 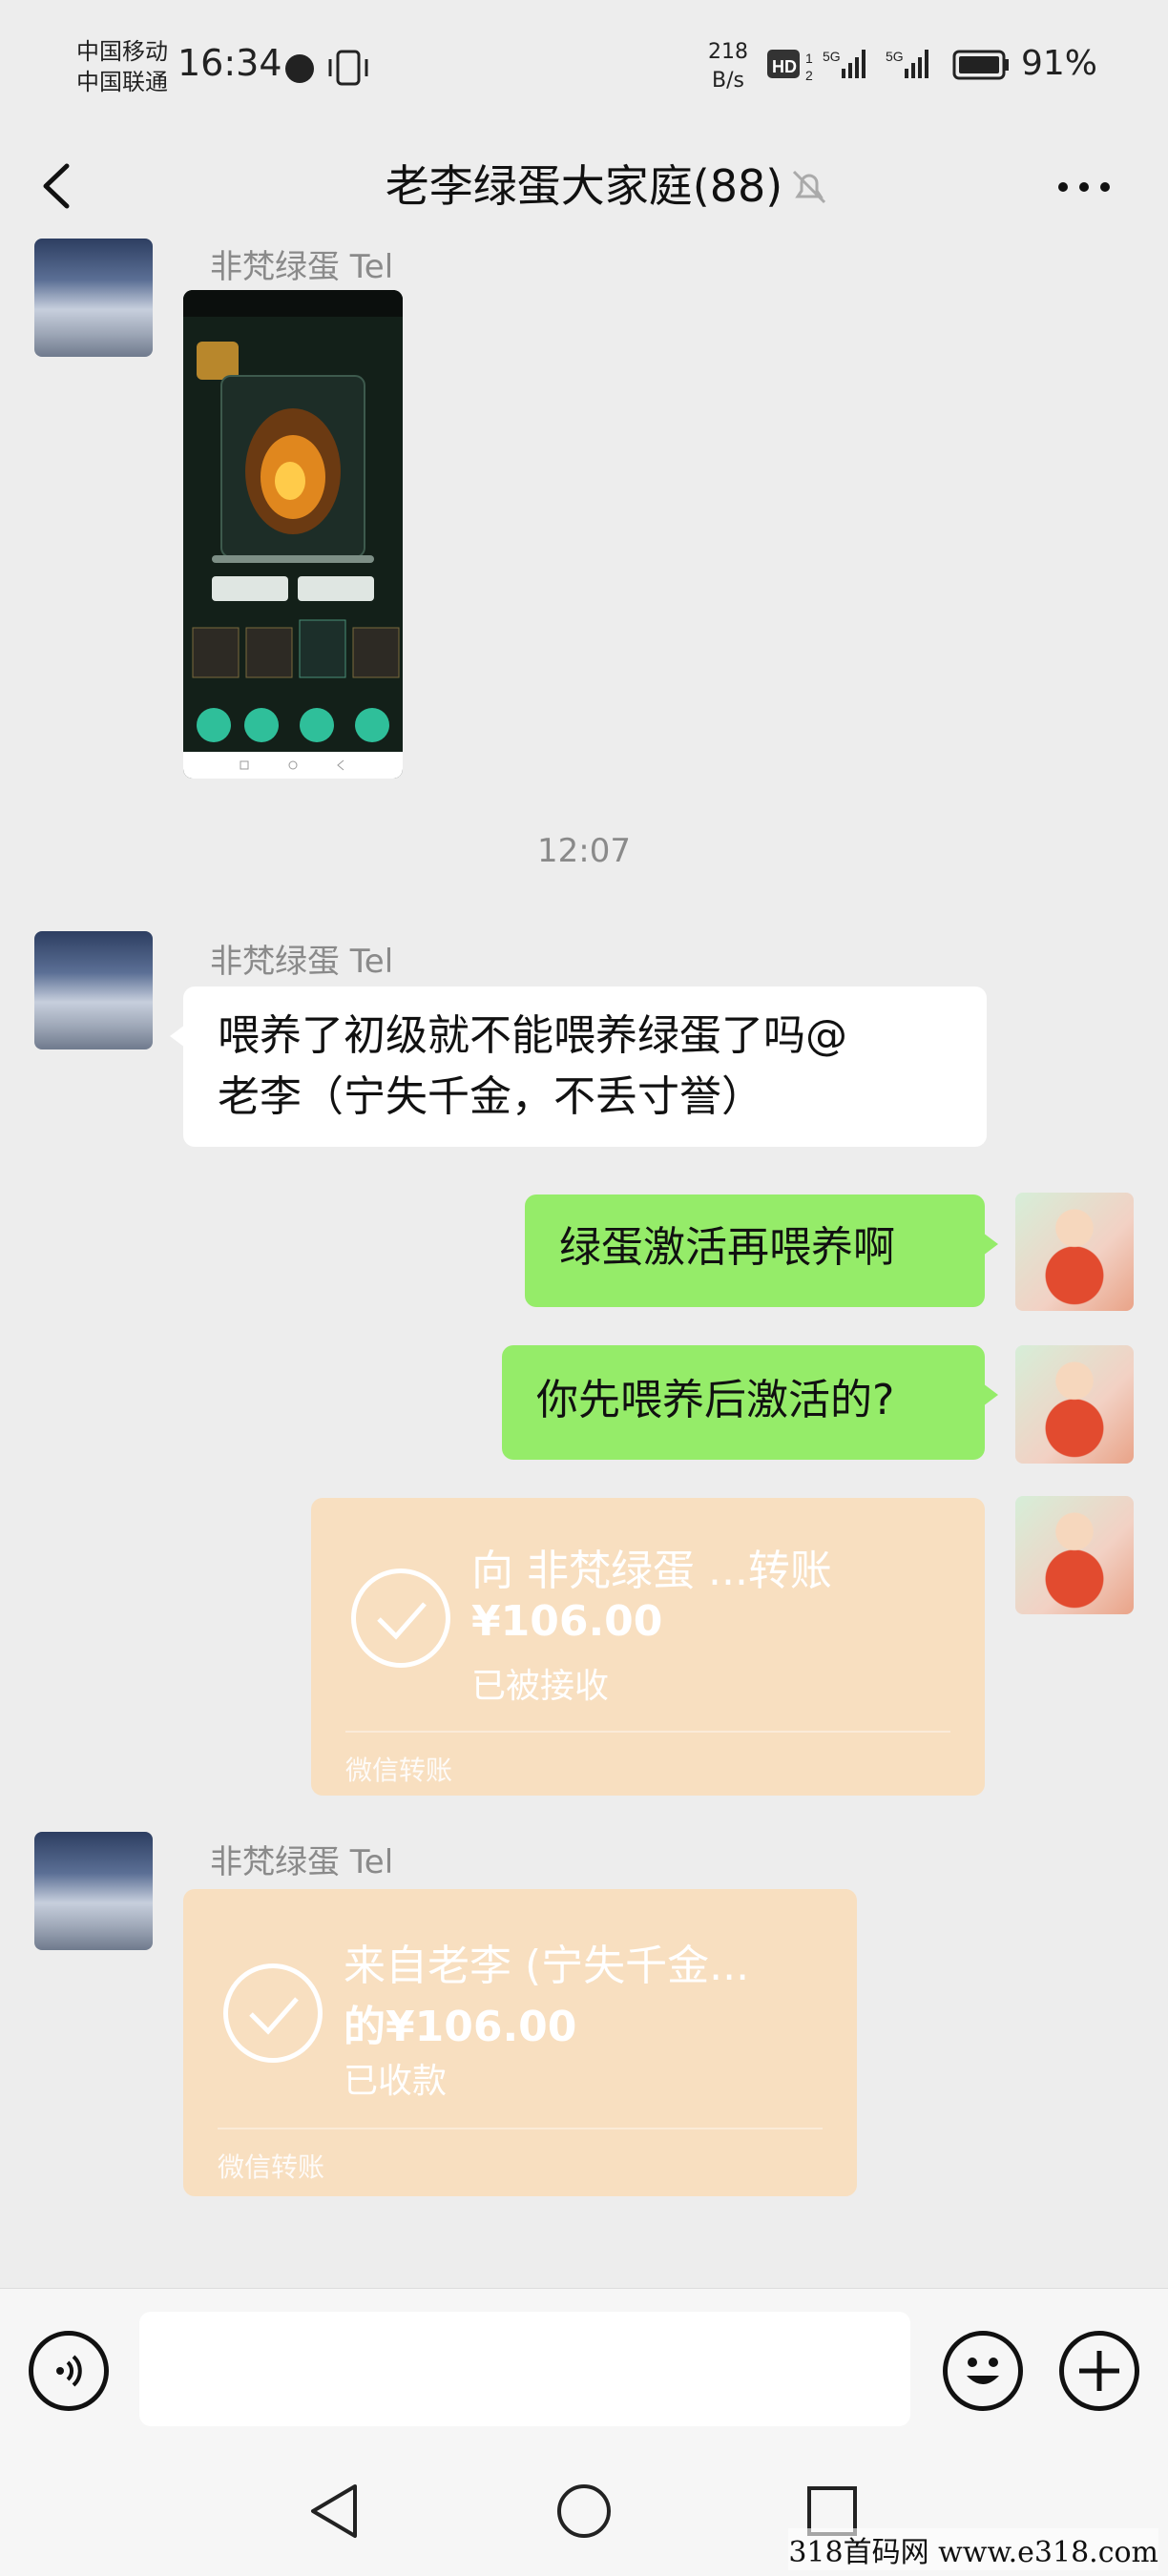 What do you see at coordinates (728, 66) in the screenshot?
I see `net-speed: 218 B/s` at bounding box center [728, 66].